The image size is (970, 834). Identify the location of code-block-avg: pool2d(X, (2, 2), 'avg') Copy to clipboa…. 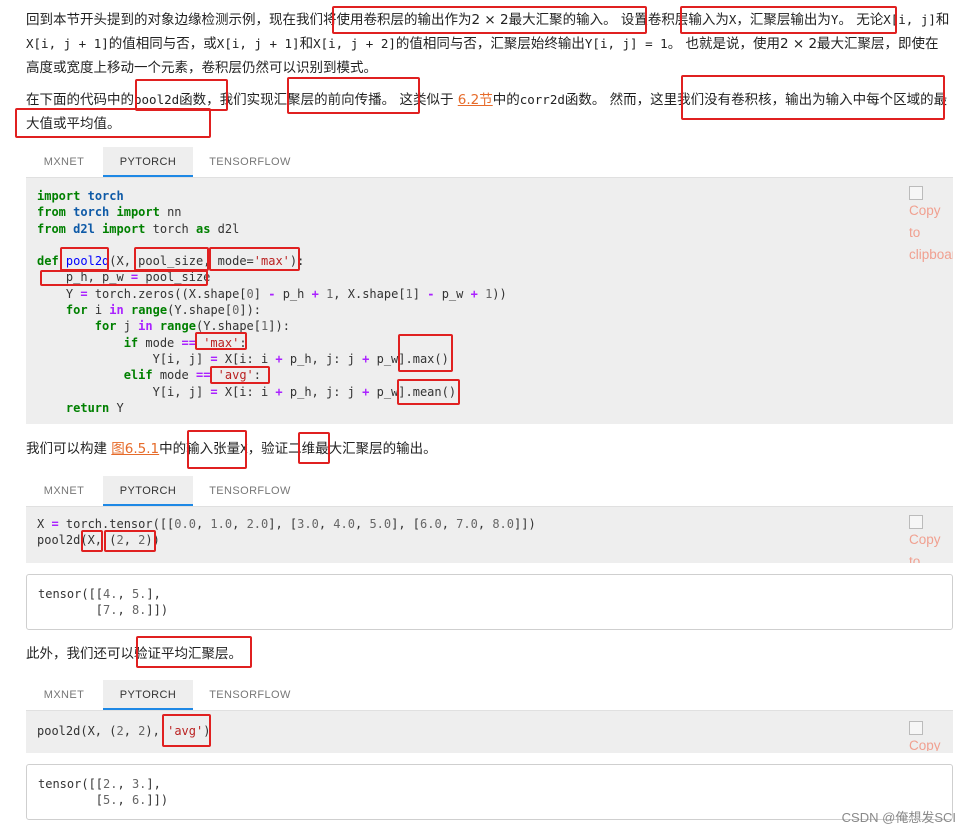
(489, 732).